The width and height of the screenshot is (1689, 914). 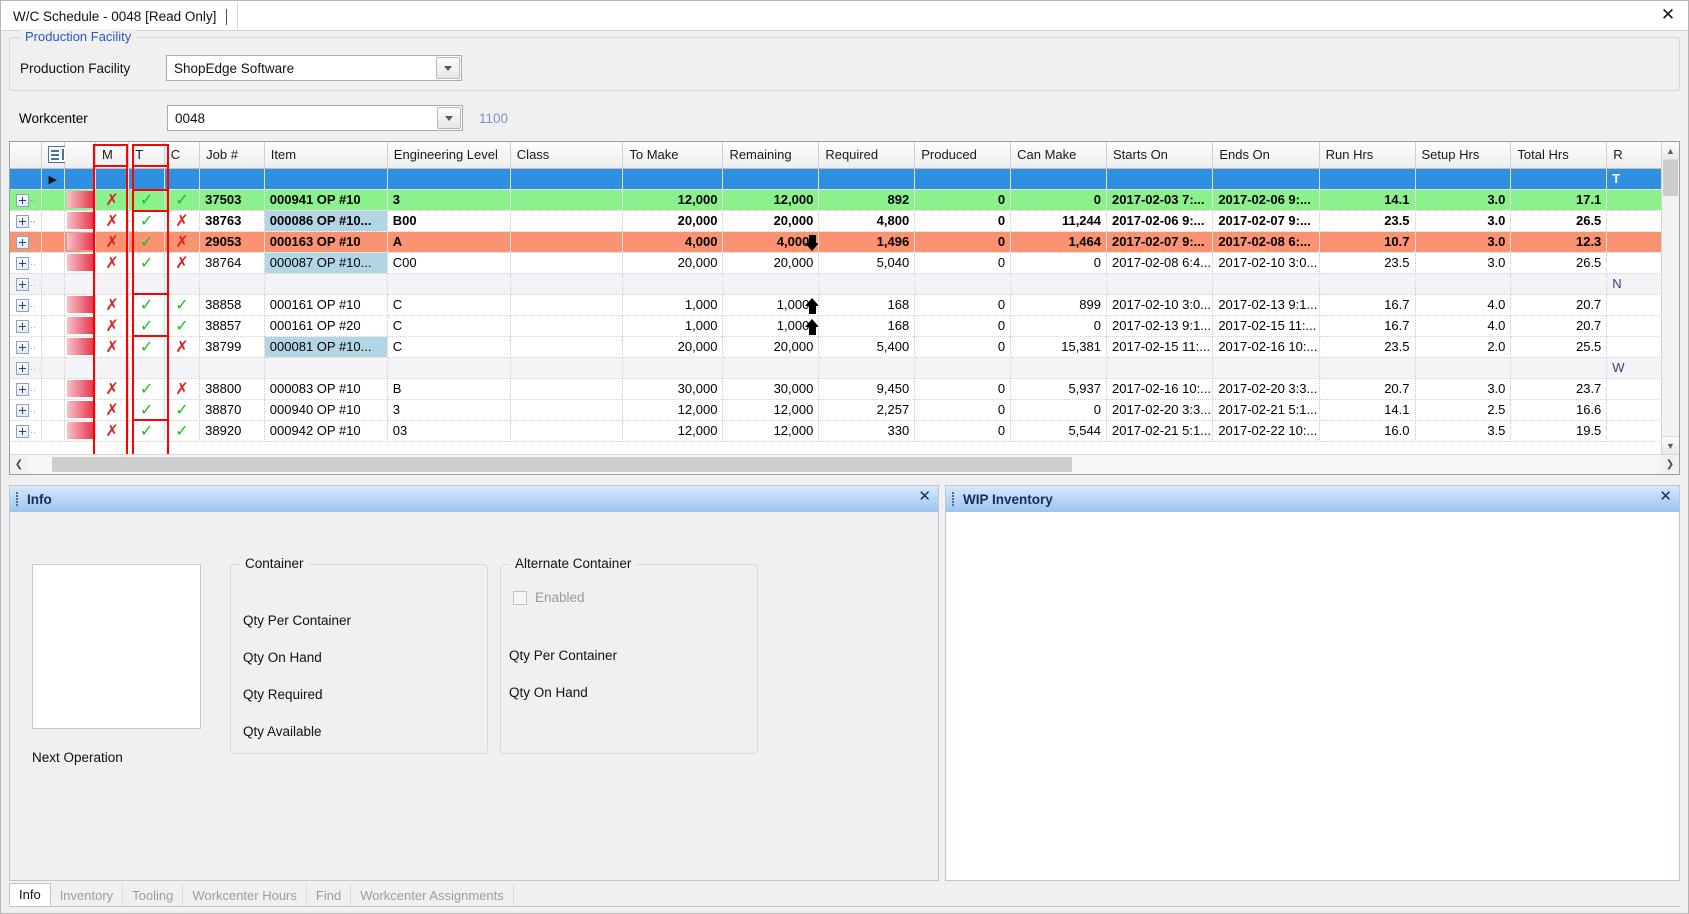 What do you see at coordinates (867, 155) in the screenshot?
I see `header-required: Required` at bounding box center [867, 155].